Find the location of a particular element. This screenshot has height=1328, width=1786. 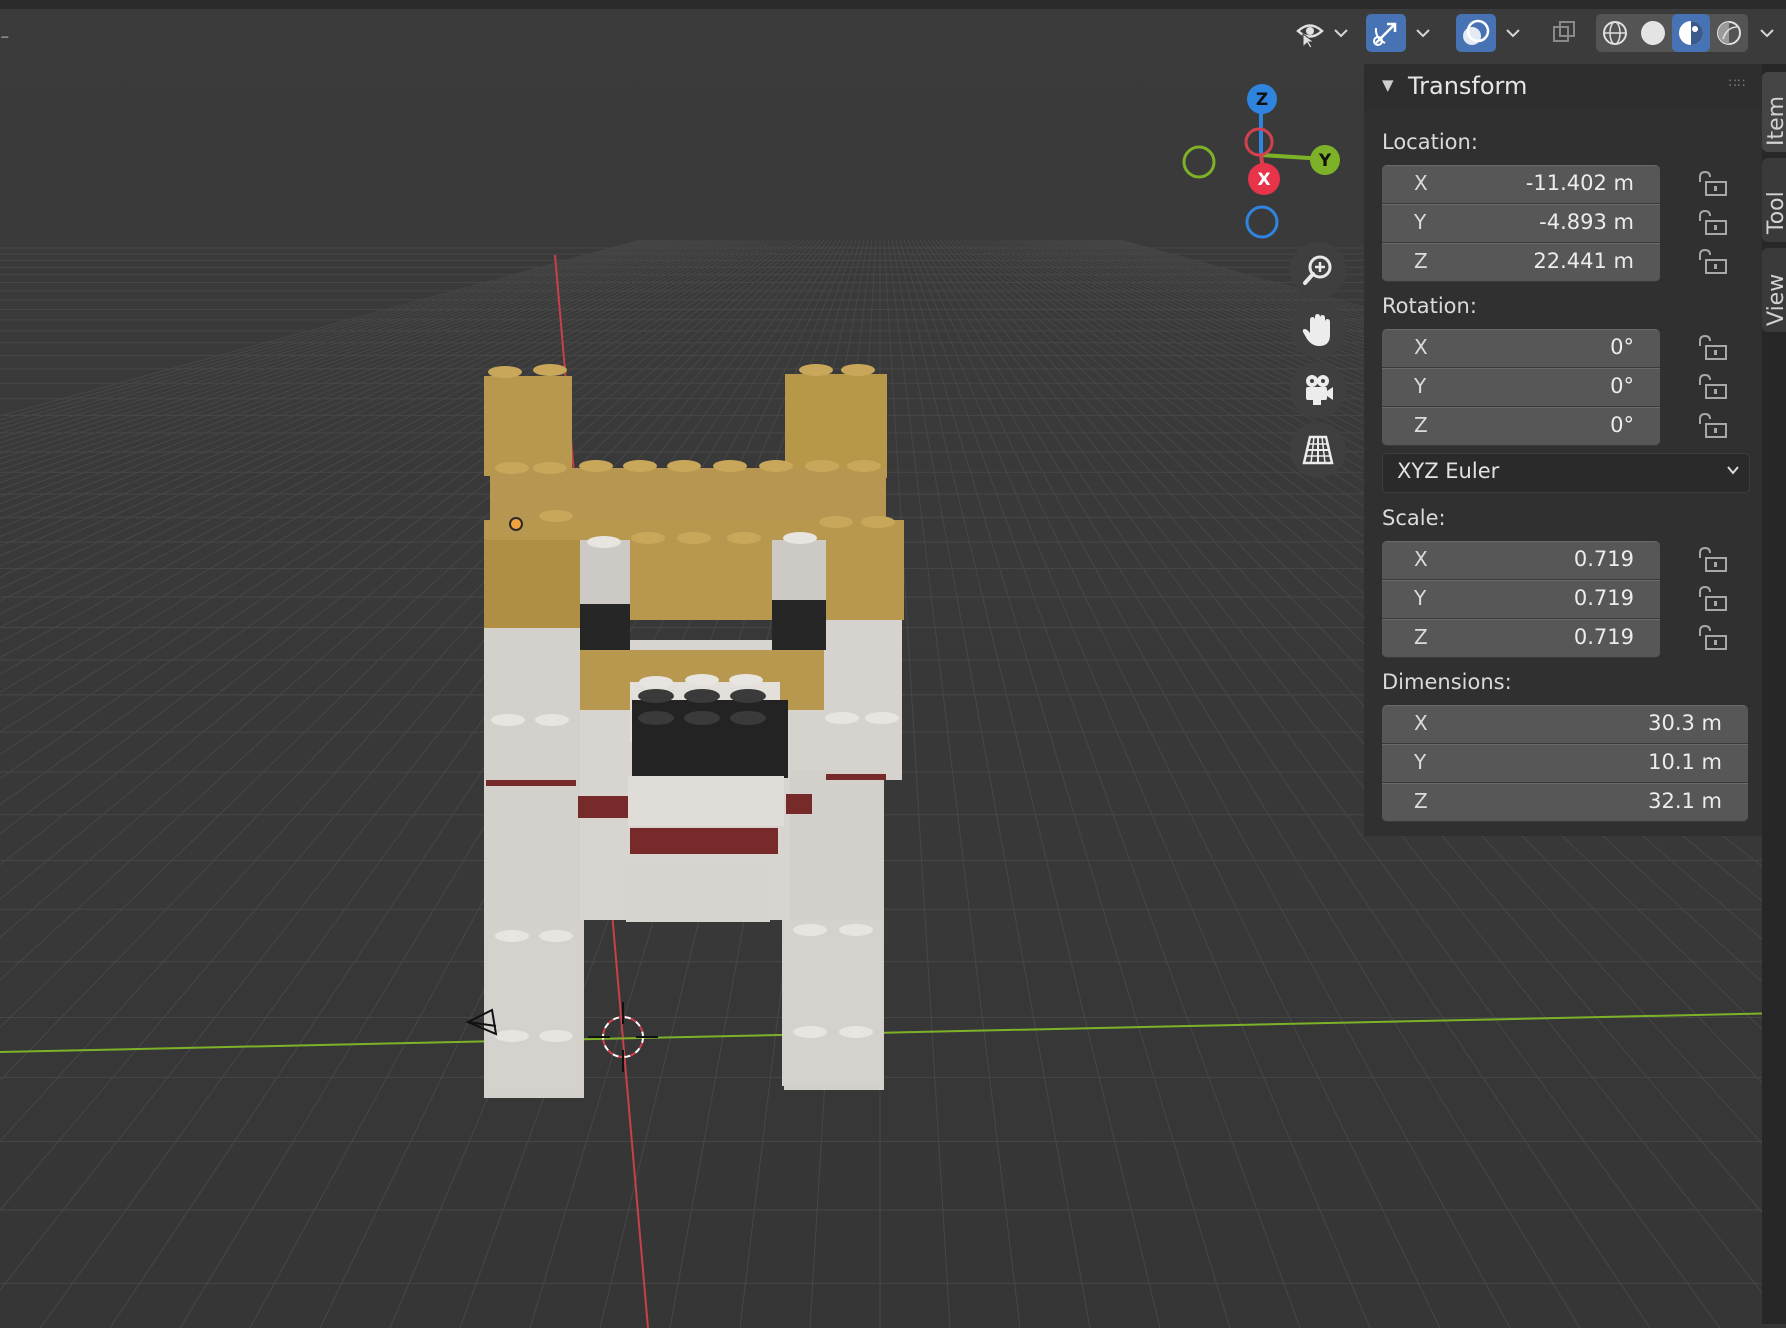

scale-x-field: X 0.719 is located at coordinates (1521, 560).